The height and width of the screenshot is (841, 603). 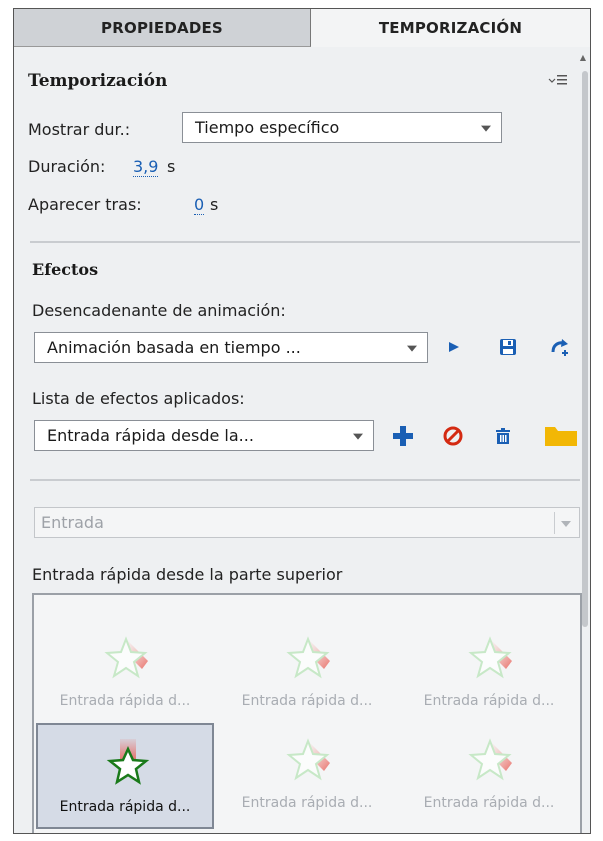 I want to click on scrollbar-thumb, so click(x=585, y=349).